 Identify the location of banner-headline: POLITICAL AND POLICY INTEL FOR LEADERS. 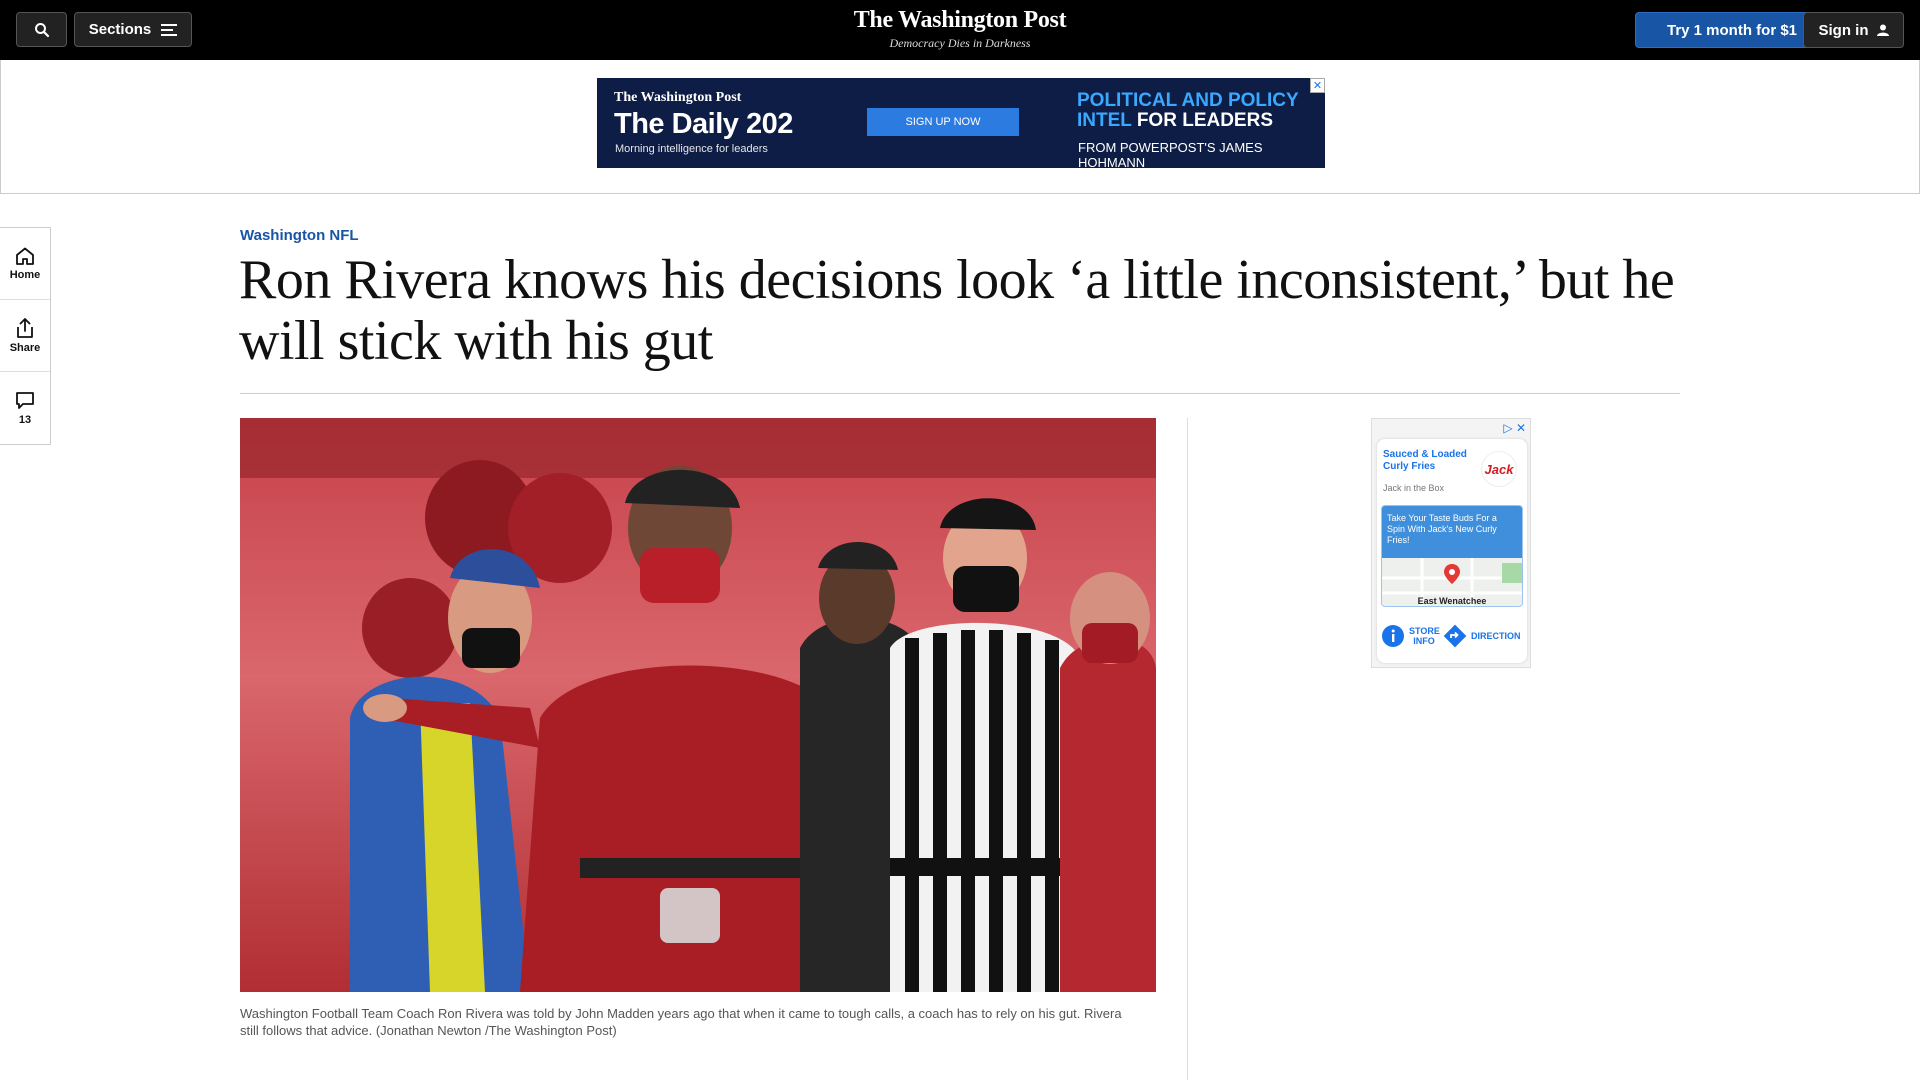
(1192, 111).